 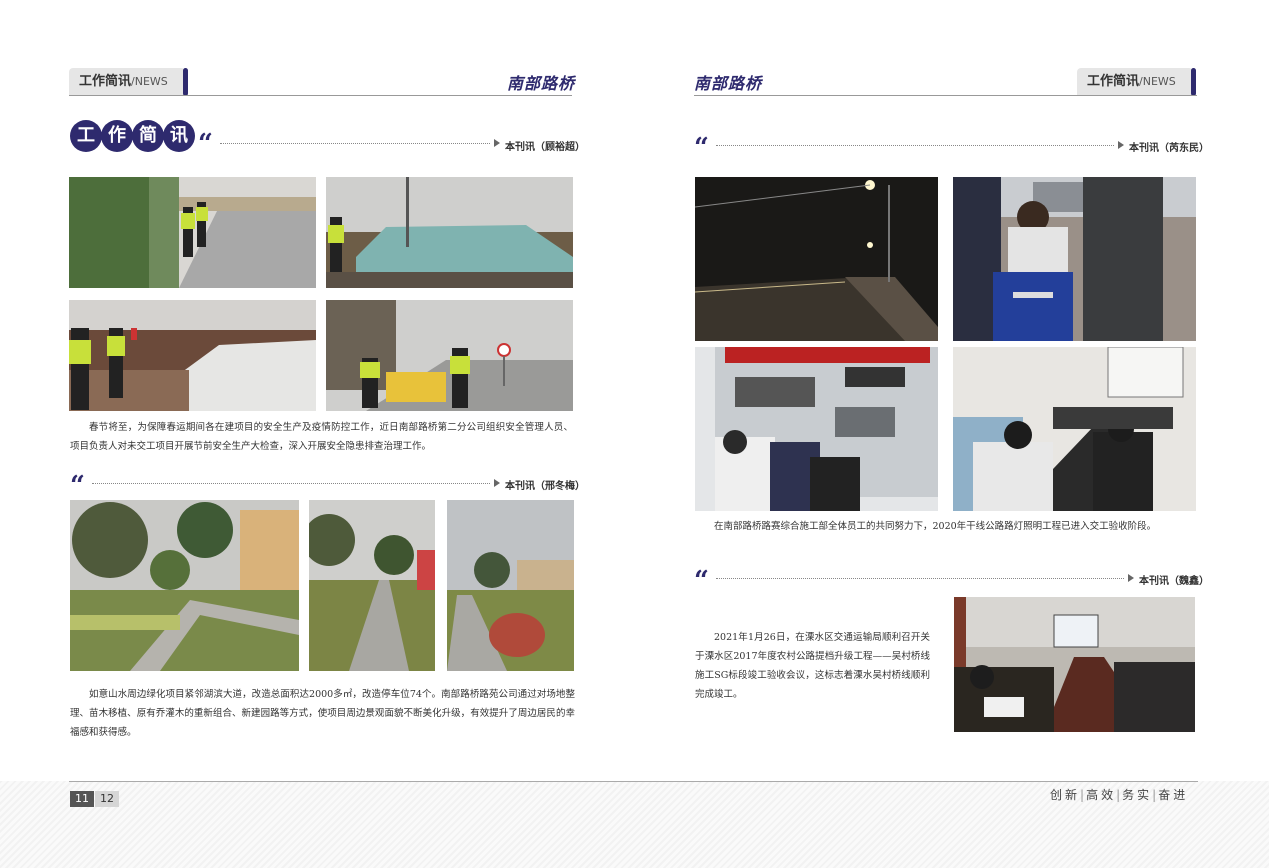 I want to click on photo-flower-bed, so click(x=510, y=585).